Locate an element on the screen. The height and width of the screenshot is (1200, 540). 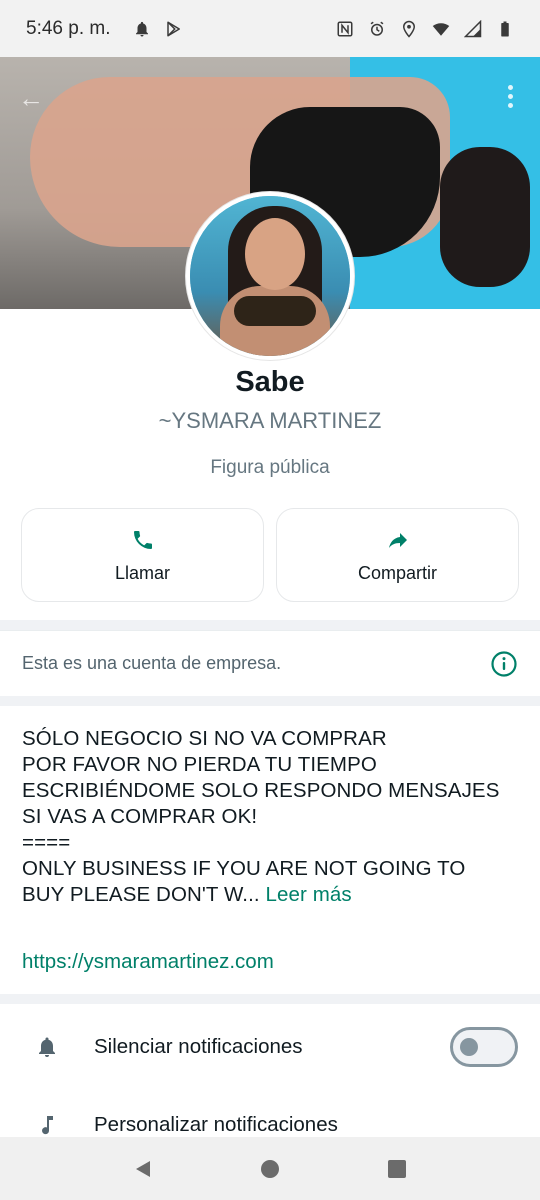
status-bar: 5:46 p. m. is located at coordinates (270, 28).